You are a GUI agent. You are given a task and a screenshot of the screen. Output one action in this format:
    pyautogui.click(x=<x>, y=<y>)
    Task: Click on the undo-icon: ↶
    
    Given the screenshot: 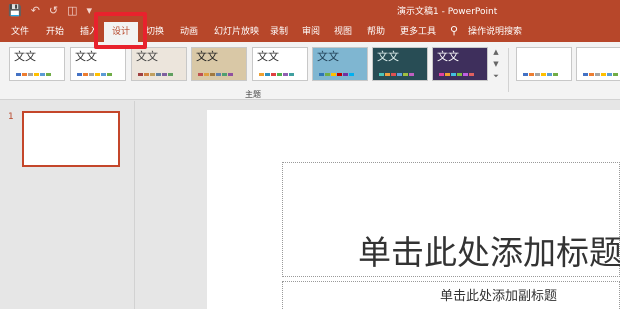 What is the action you would take?
    pyautogui.click(x=35, y=11)
    